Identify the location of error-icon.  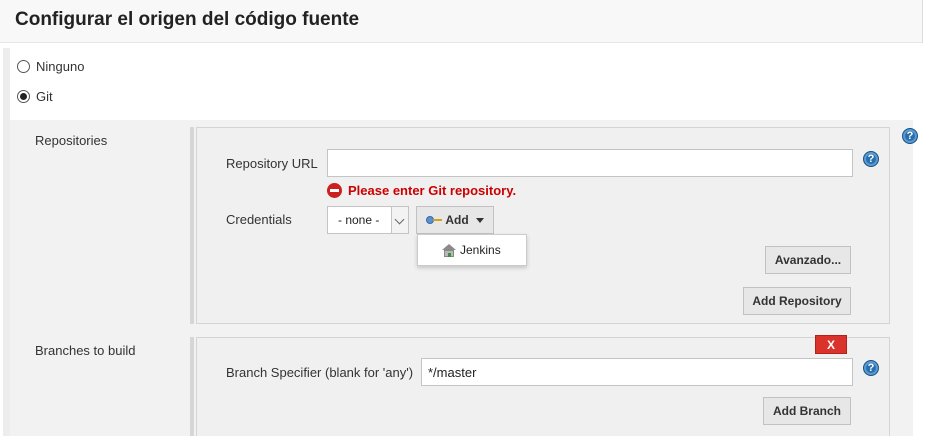
(334, 190).